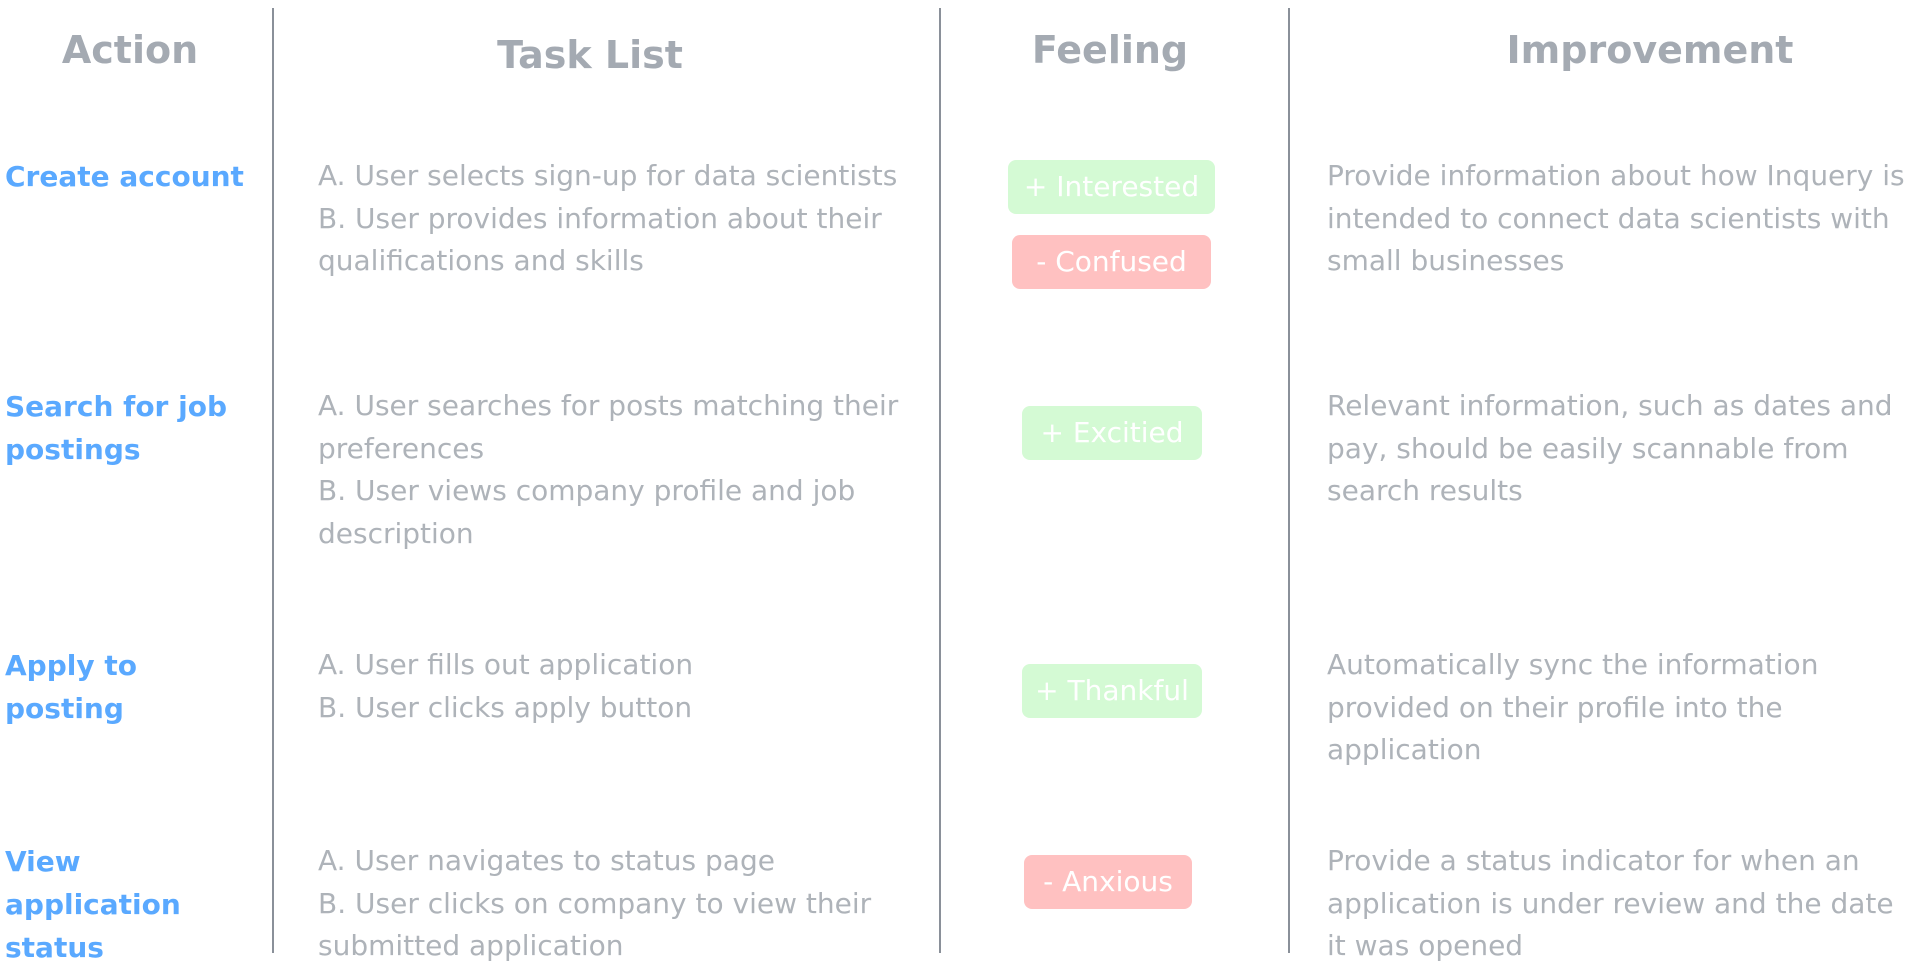 This screenshot has height=969, width=1920. I want to click on action-apply-to-posting: Apply to posting, so click(71, 687).